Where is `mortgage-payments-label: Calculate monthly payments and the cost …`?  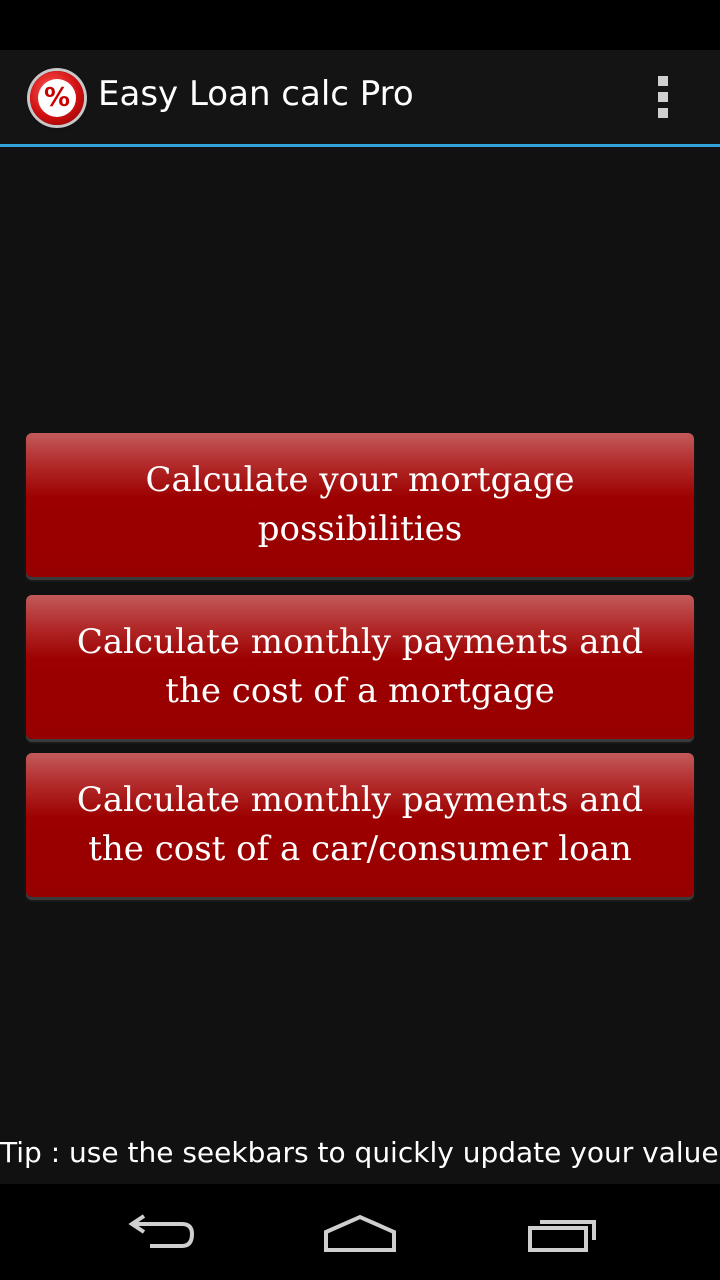 mortgage-payments-label: Calculate monthly payments and the cost … is located at coordinates (360, 666).